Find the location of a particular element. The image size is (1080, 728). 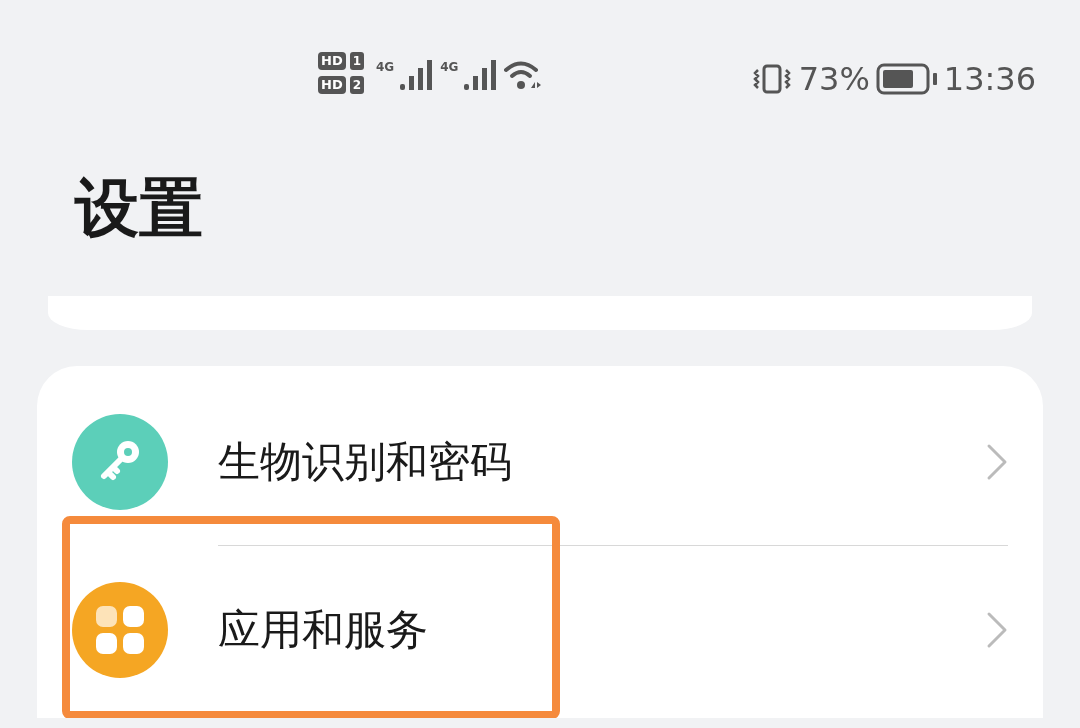

status-time: 13:36 is located at coordinates (989, 79).